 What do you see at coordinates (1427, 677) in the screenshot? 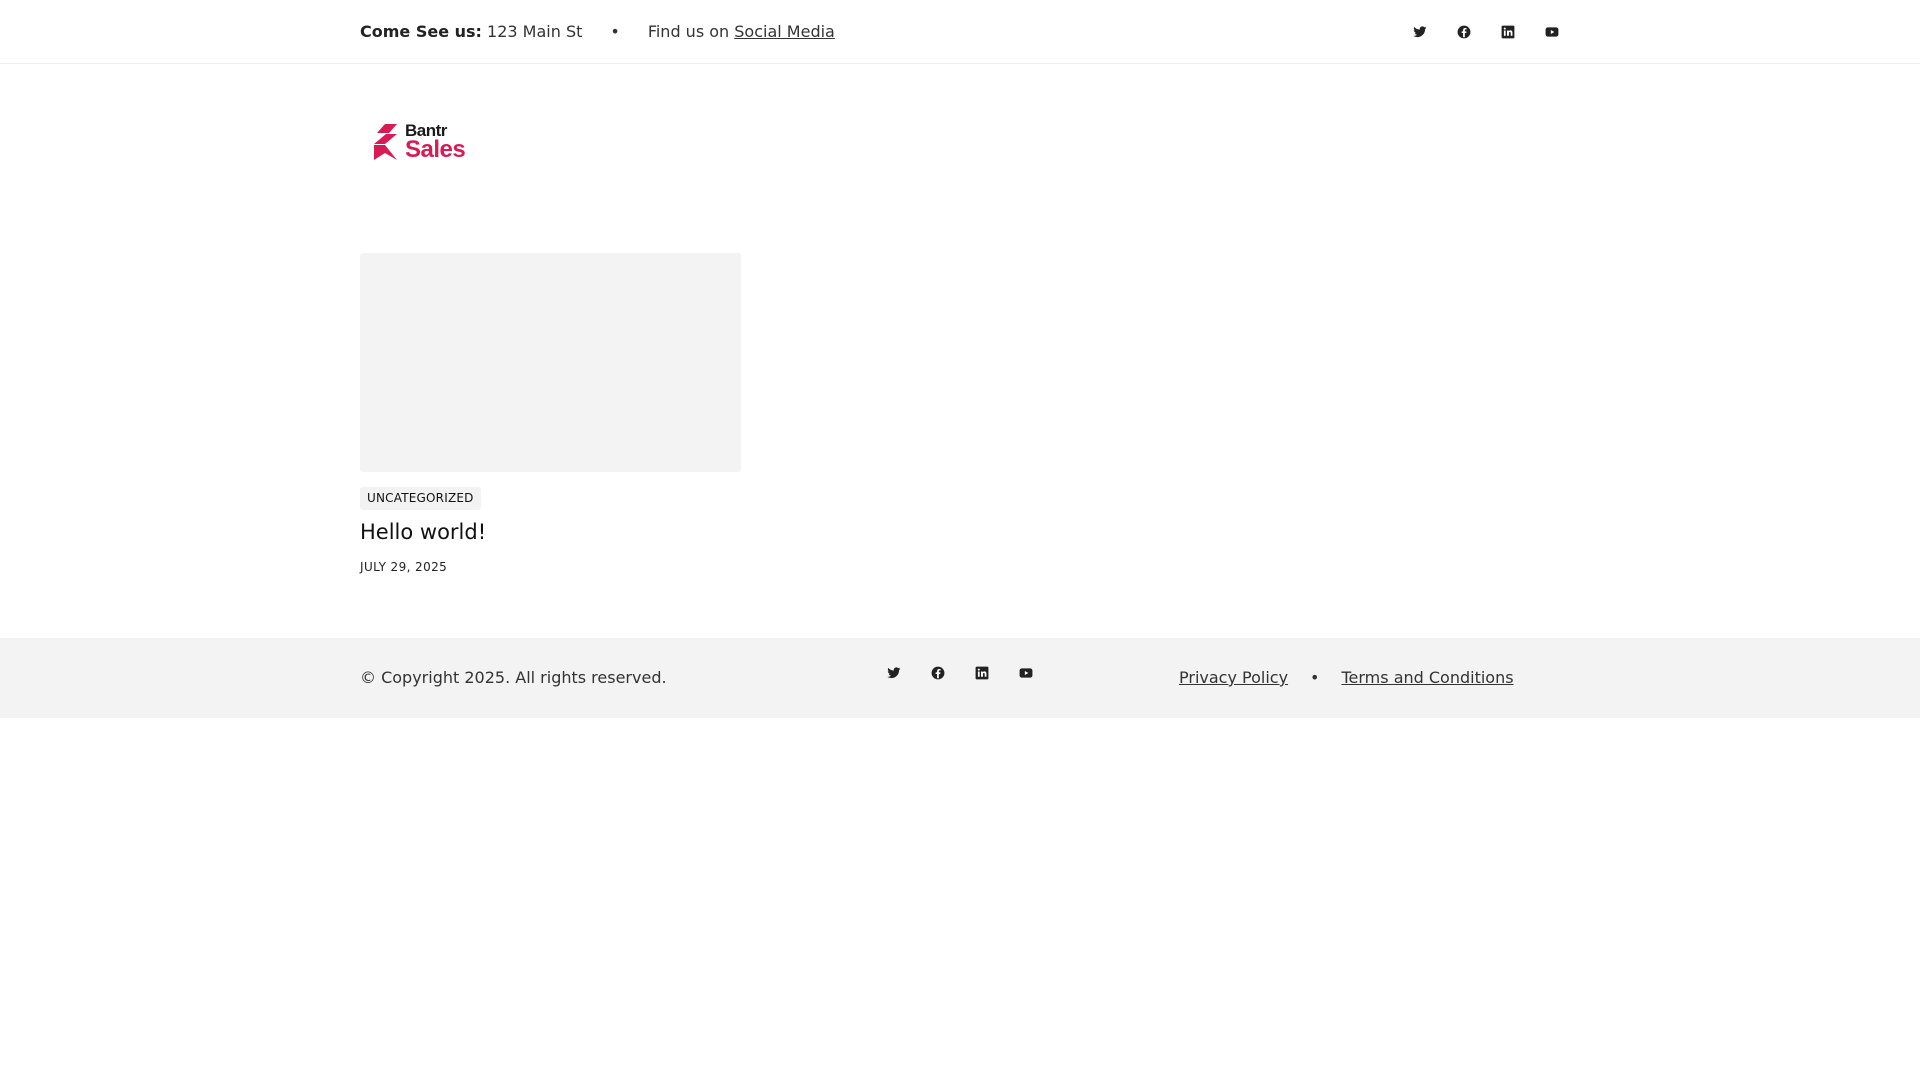
I see `terms-link: Terms and Conditions` at bounding box center [1427, 677].